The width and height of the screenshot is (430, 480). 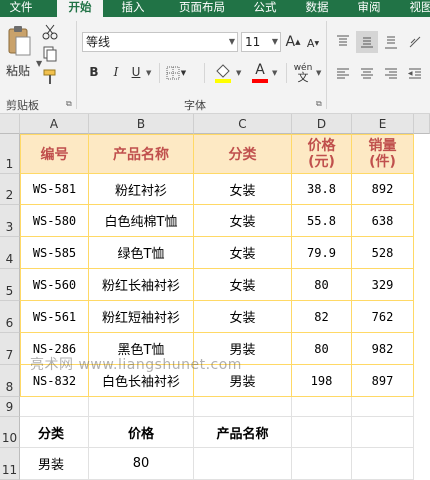 What do you see at coordinates (50, 32) in the screenshot?
I see `cut-icon` at bounding box center [50, 32].